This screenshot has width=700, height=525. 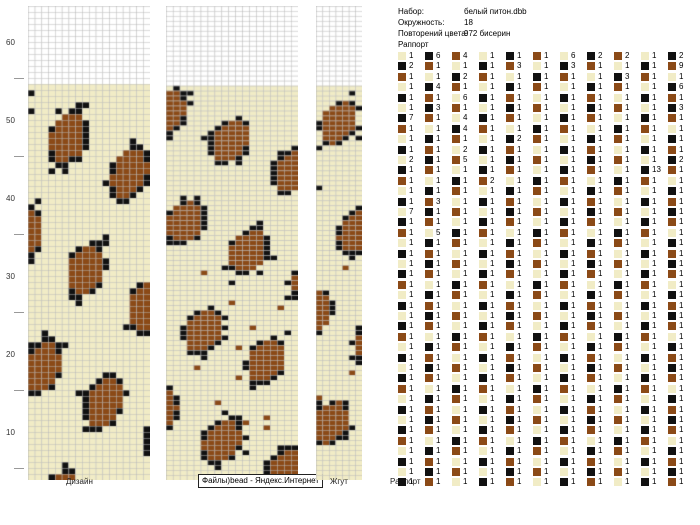 I want to click on tube-grid-panel, so click(x=339, y=246).